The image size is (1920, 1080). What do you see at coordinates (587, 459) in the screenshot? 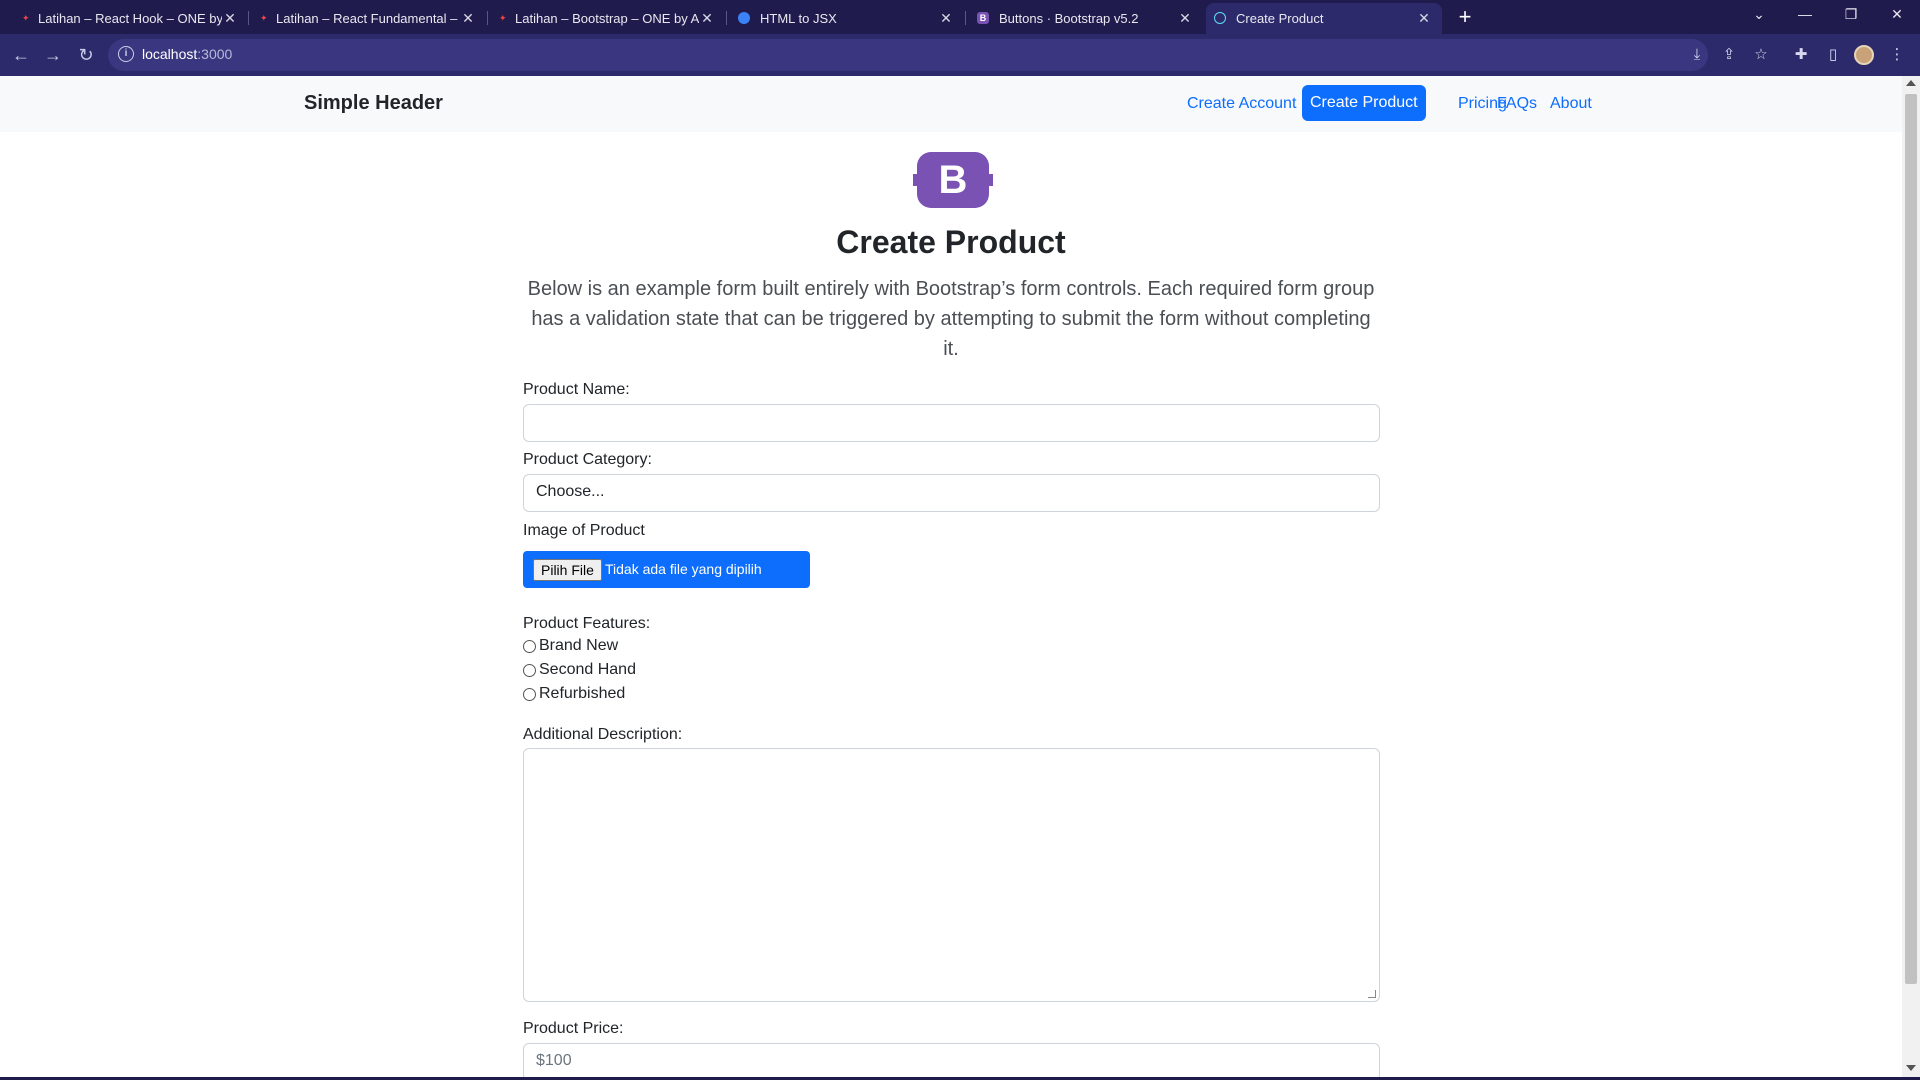
I see `product-category-label: Product Category:` at bounding box center [587, 459].